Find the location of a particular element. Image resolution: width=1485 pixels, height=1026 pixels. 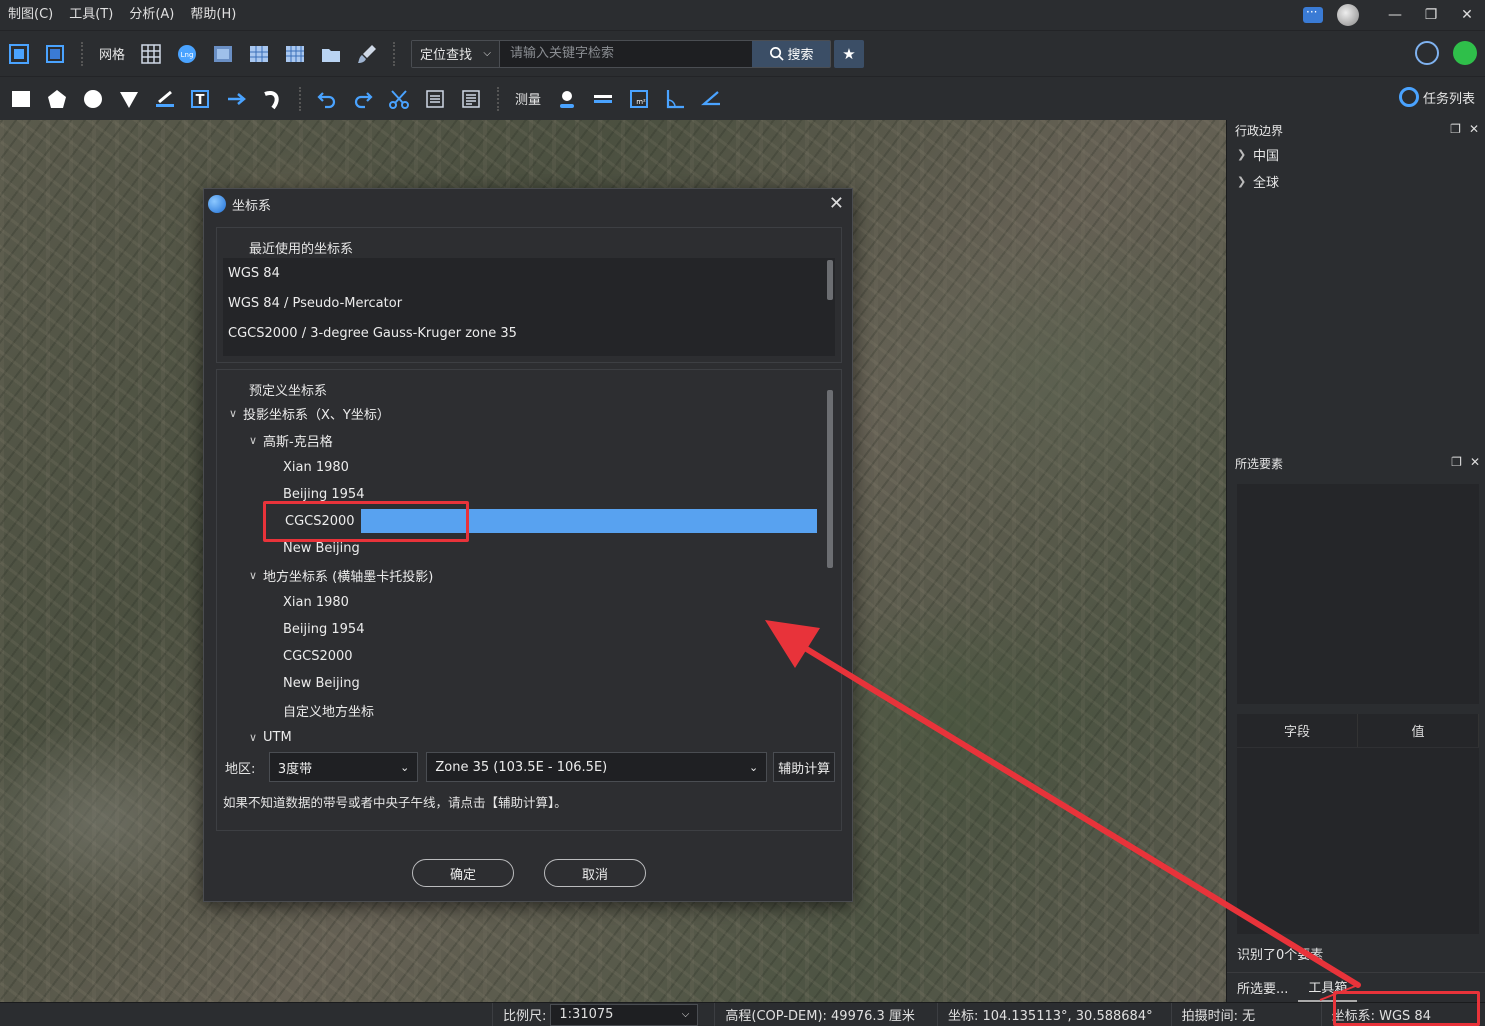

menu-analysis: 分析(A) is located at coordinates (151, 15).